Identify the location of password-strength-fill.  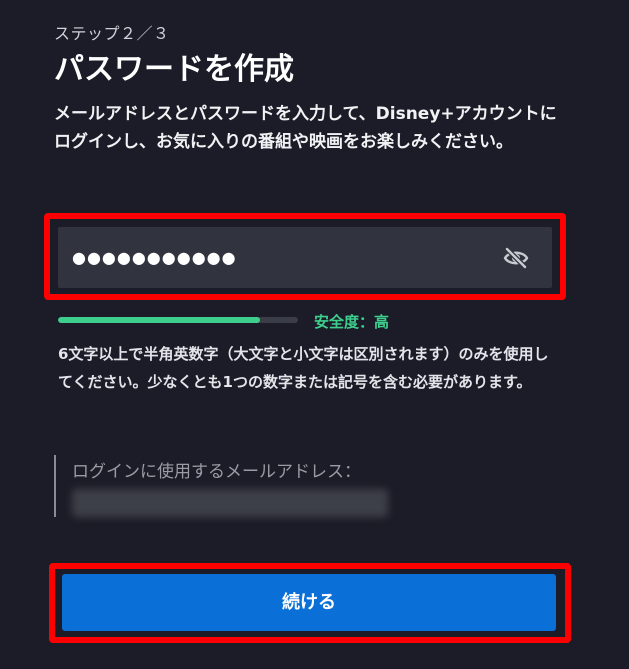
(159, 320).